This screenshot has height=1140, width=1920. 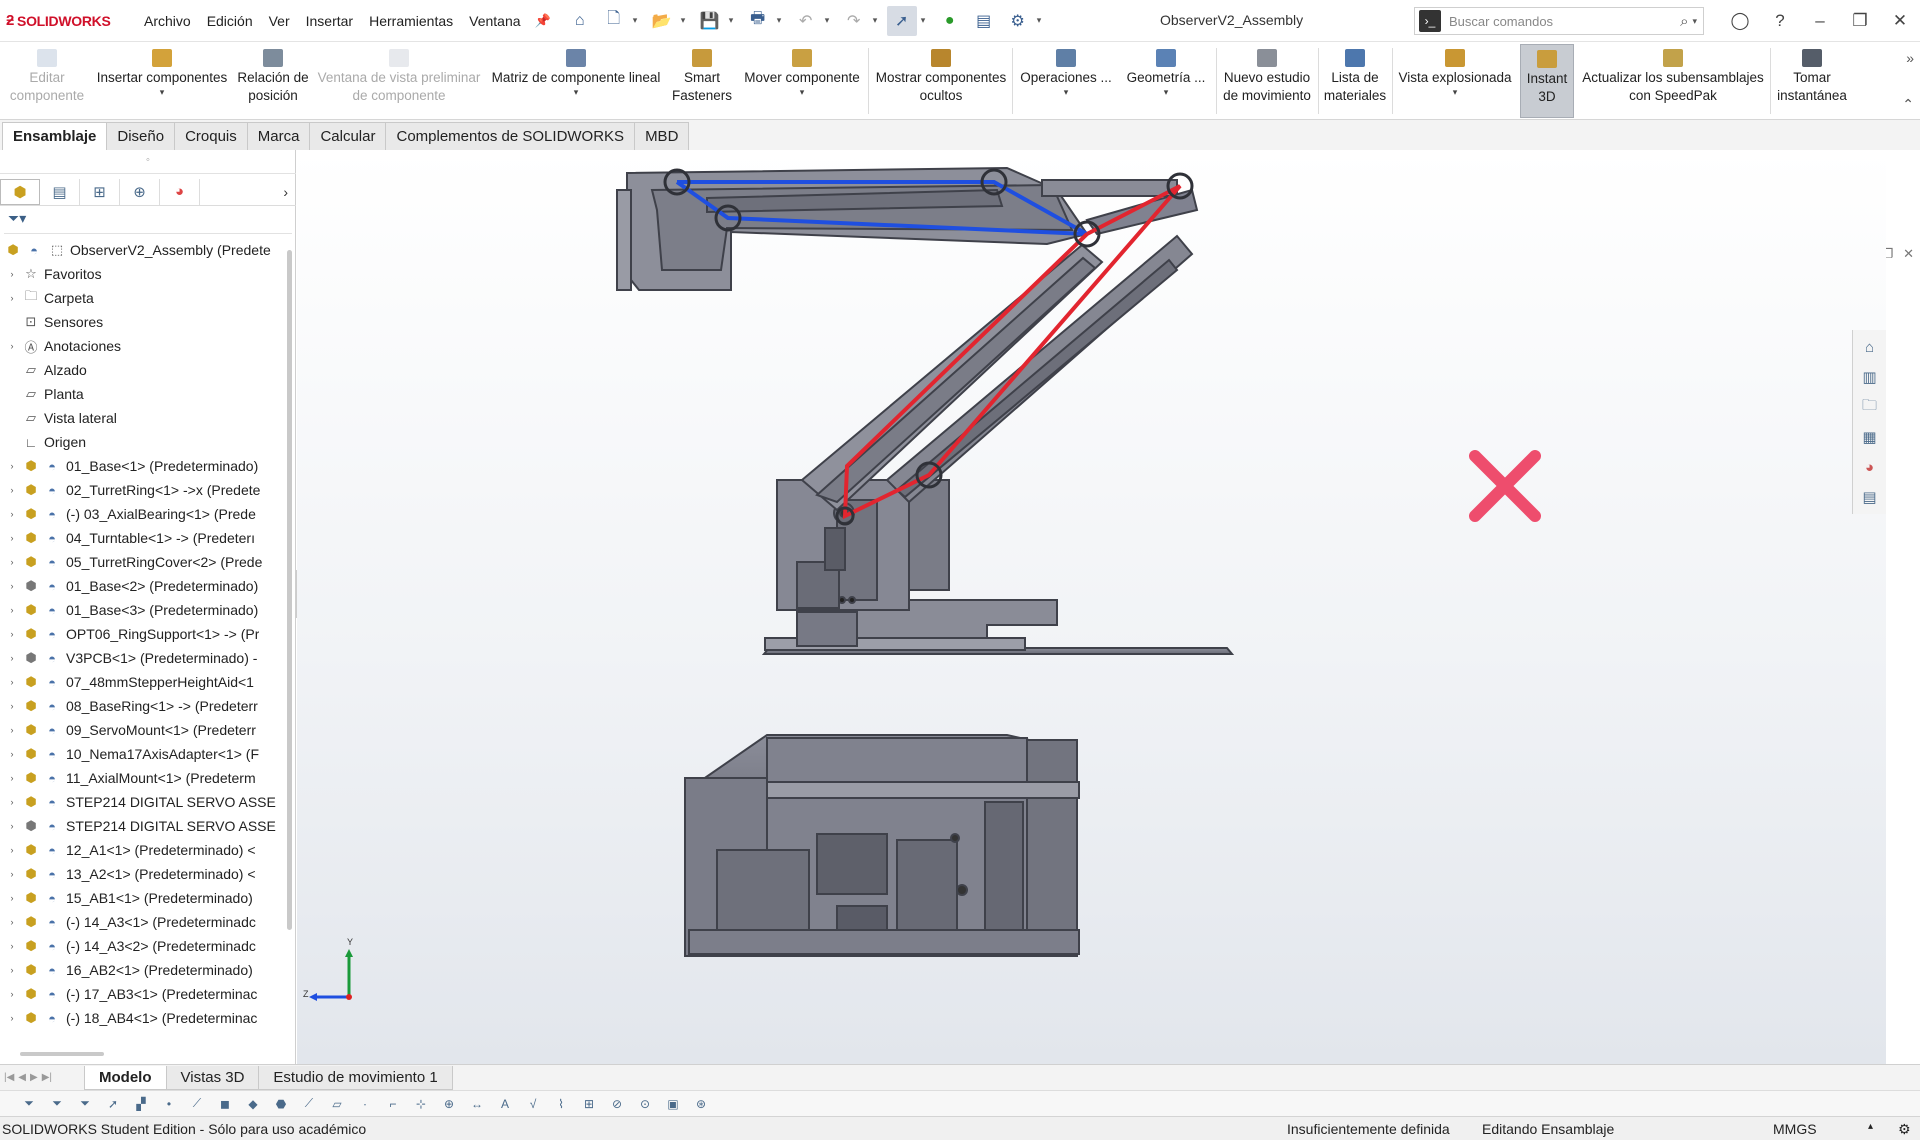 What do you see at coordinates (162, 81) in the screenshot?
I see `insert-components-button: Insertar componentes ▾` at bounding box center [162, 81].